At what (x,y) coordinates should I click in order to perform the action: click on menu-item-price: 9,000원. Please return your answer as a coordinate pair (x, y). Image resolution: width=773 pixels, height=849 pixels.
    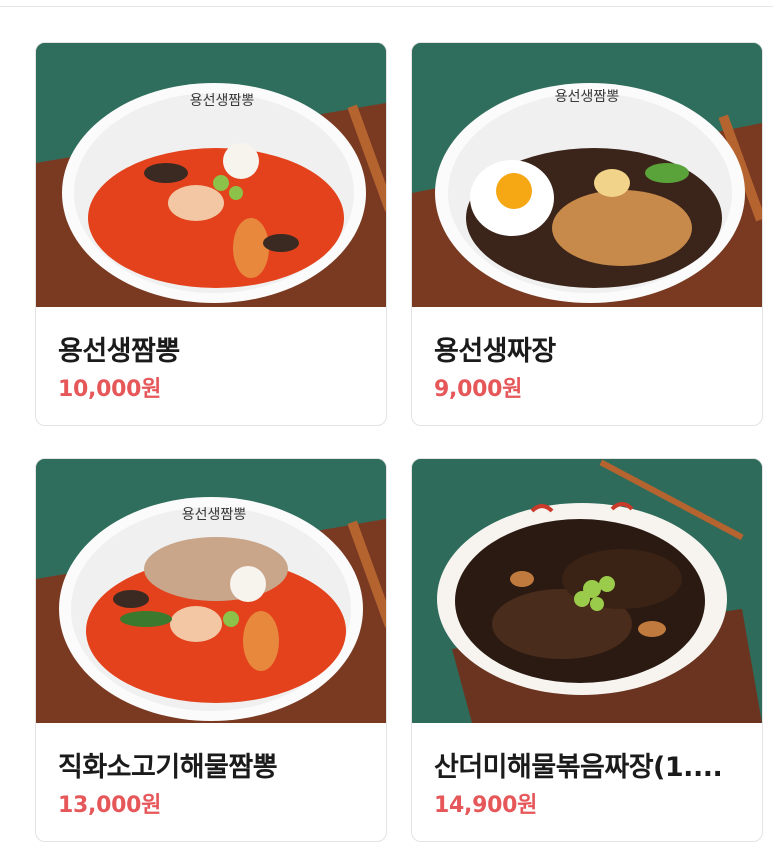
    Looking at the image, I should click on (478, 389).